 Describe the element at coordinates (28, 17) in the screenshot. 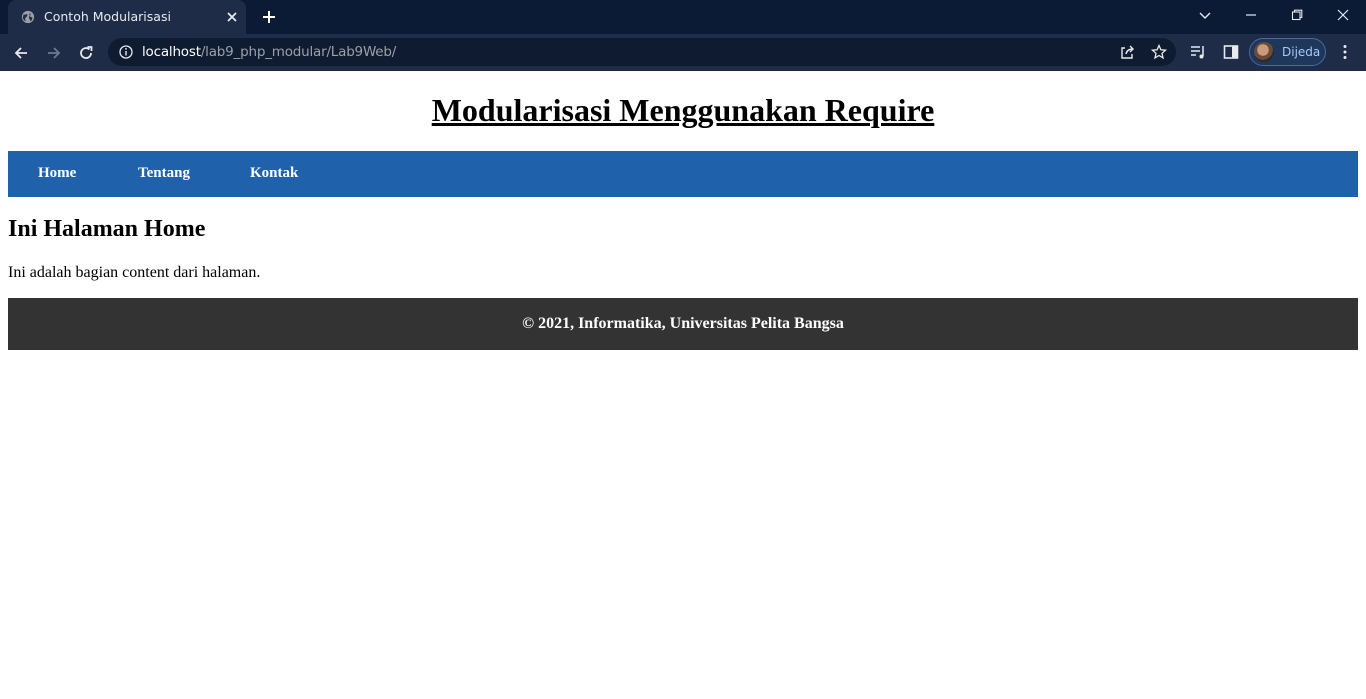

I see `globe-icon` at that location.